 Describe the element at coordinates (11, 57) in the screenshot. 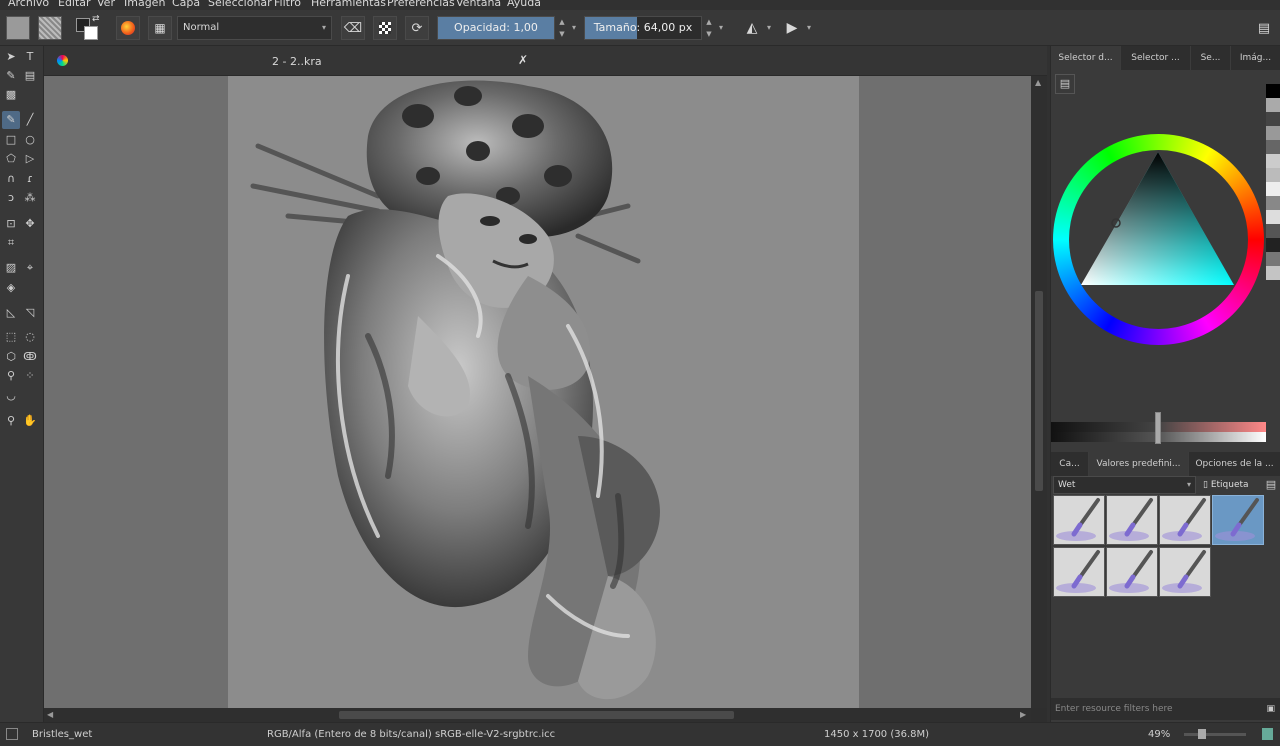

I see `select-shapes-tool: ➤` at that location.